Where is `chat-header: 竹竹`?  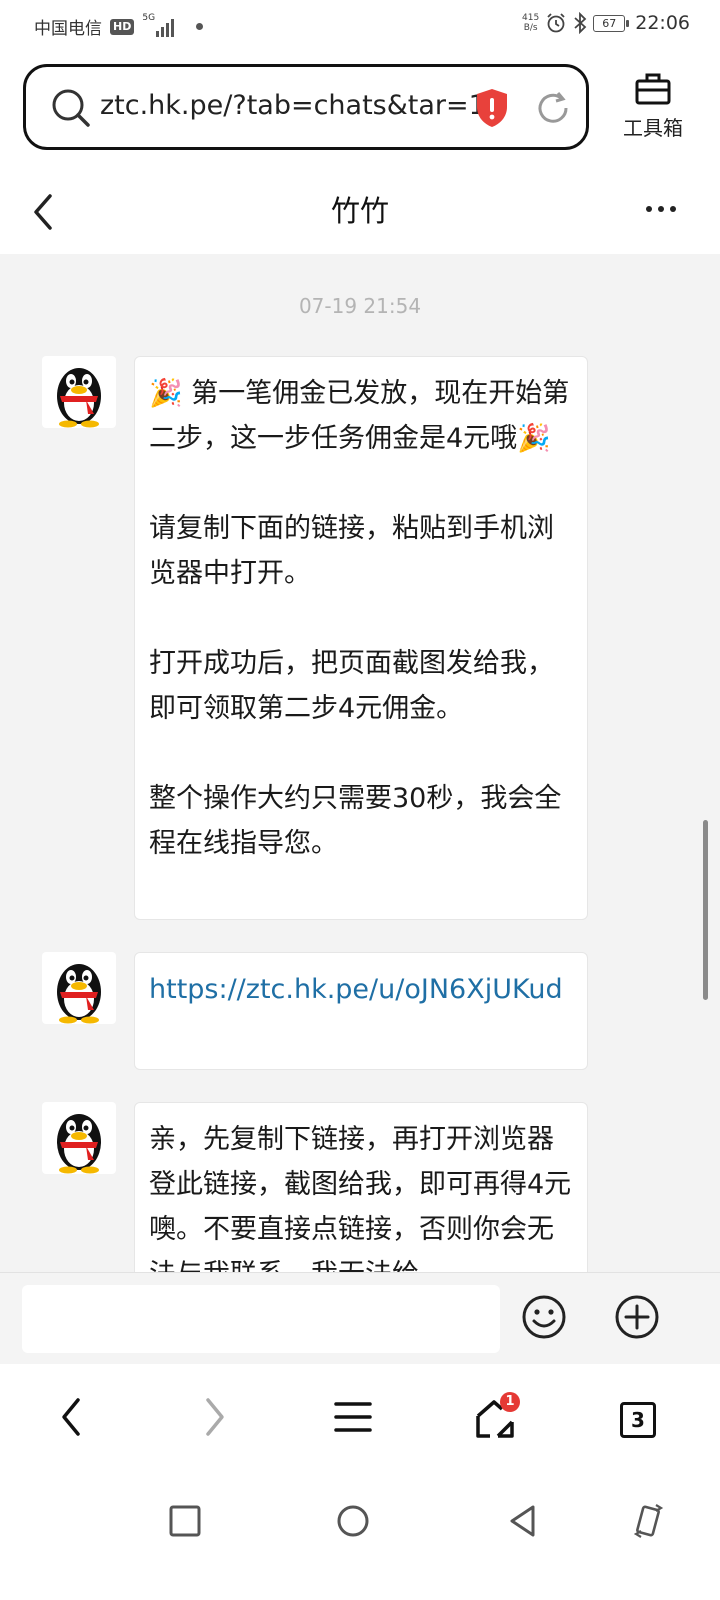
chat-header: 竹竹 is located at coordinates (360, 208).